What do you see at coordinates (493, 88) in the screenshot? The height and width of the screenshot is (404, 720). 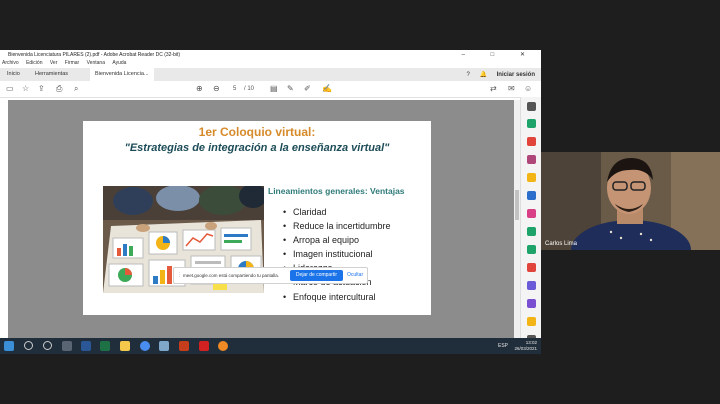 I see `share-icon: ⇄` at bounding box center [493, 88].